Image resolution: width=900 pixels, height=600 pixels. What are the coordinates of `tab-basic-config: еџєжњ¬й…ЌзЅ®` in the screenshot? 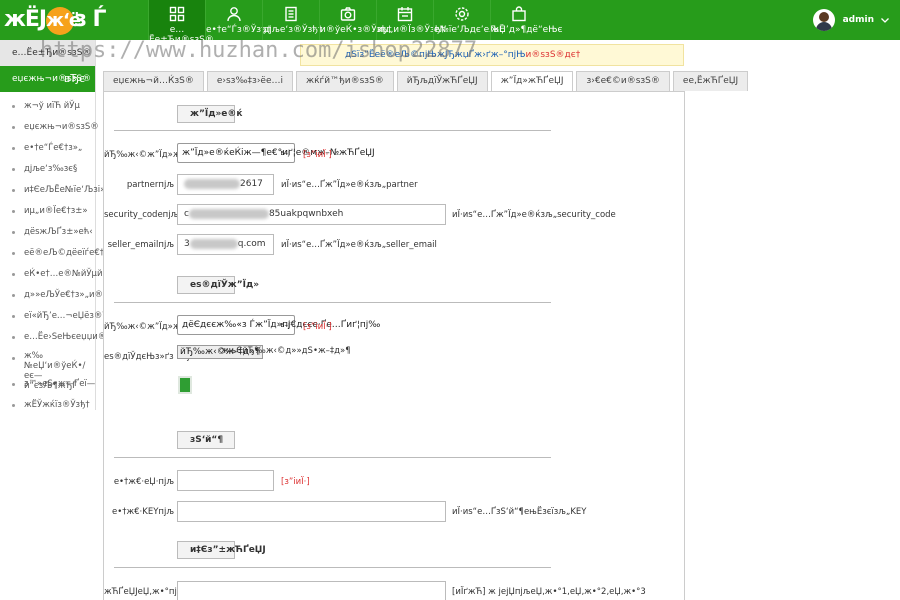 It's located at (153, 81).